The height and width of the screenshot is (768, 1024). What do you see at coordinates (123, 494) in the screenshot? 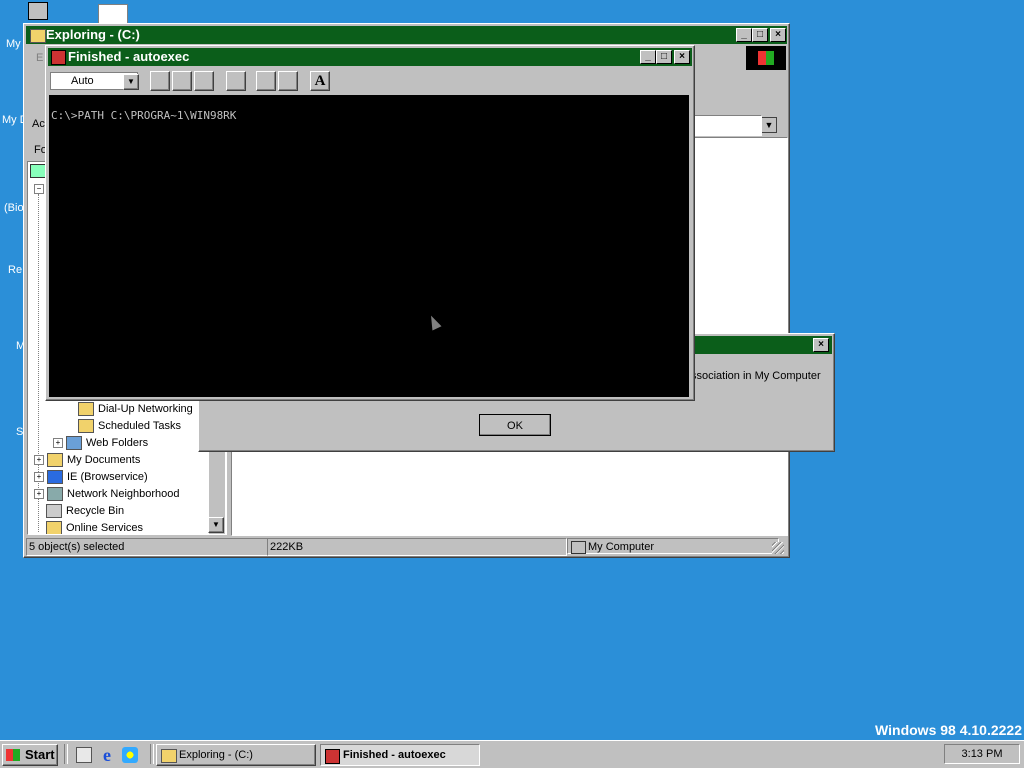
I see `tree-item-label: Network Neighborhood` at bounding box center [123, 494].